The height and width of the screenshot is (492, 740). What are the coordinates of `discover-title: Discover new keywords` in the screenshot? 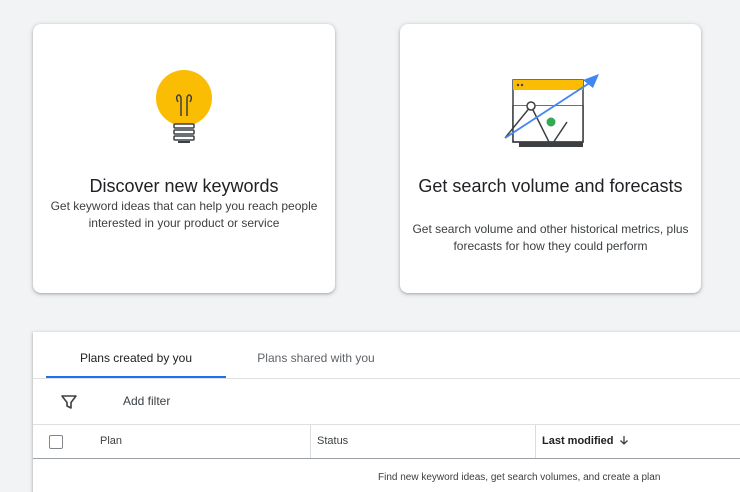 It's located at (184, 186).